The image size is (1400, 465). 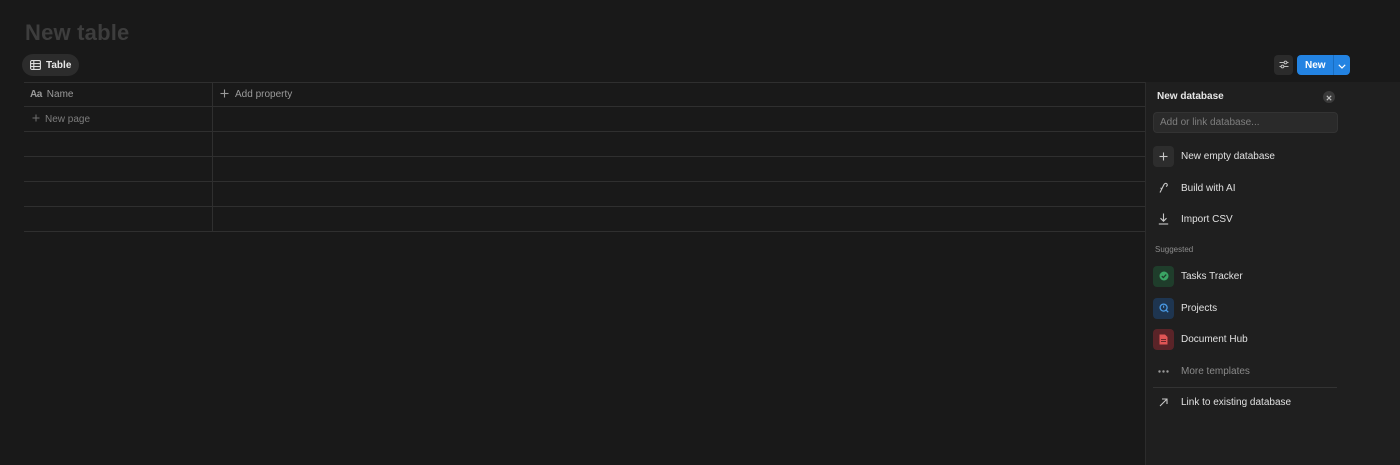 What do you see at coordinates (1236, 402) in the screenshot?
I see `link-existing-database-label: Link to existing database` at bounding box center [1236, 402].